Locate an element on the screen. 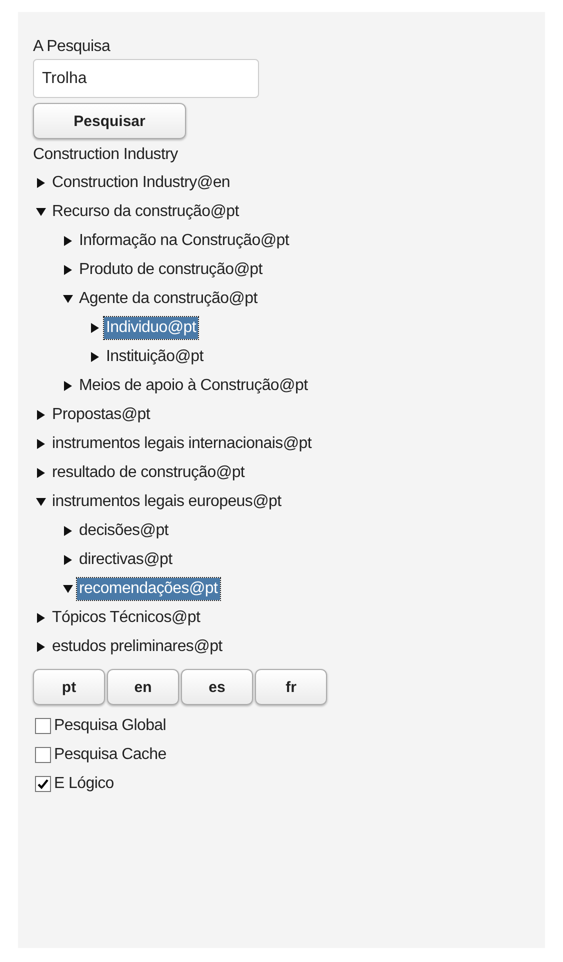  tree-item: estudos preliminares@pt is located at coordinates (137, 647).